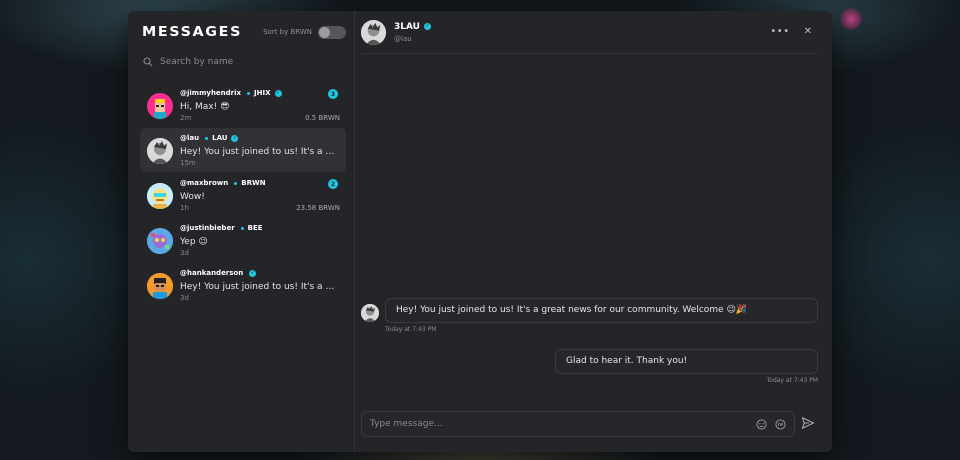  What do you see at coordinates (333, 184) in the screenshot?
I see `unread-badge: 2` at bounding box center [333, 184].